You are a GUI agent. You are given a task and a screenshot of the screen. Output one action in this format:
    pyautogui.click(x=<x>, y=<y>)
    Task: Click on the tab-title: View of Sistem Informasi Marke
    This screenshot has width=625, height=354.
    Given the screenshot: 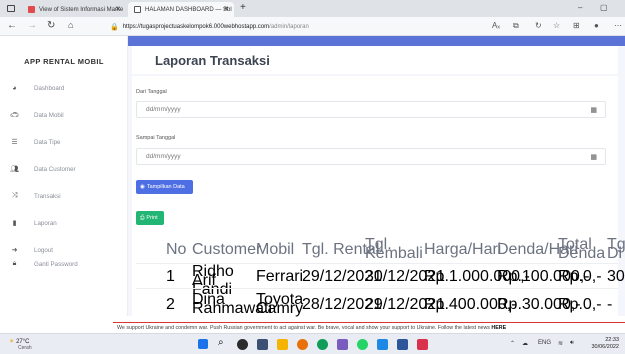 What is the action you would take?
    pyautogui.click(x=81, y=9)
    